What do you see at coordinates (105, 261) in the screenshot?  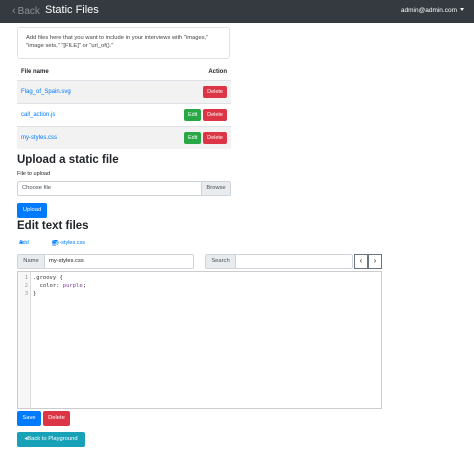 I see `filename-field: Name my-styles.css` at bounding box center [105, 261].